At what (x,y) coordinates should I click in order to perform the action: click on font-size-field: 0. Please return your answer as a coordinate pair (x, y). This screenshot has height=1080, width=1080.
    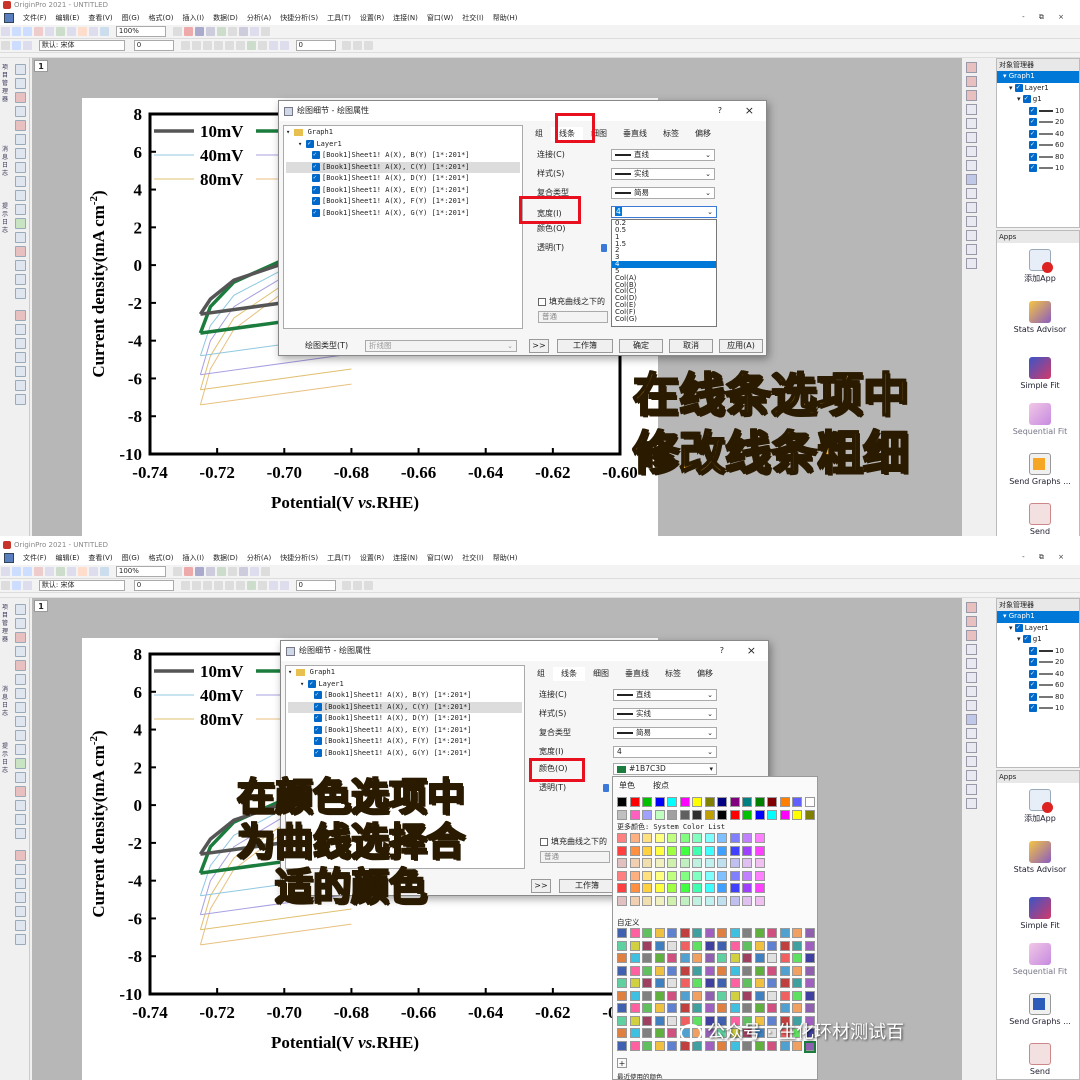
    Looking at the image, I should click on (153, 585).